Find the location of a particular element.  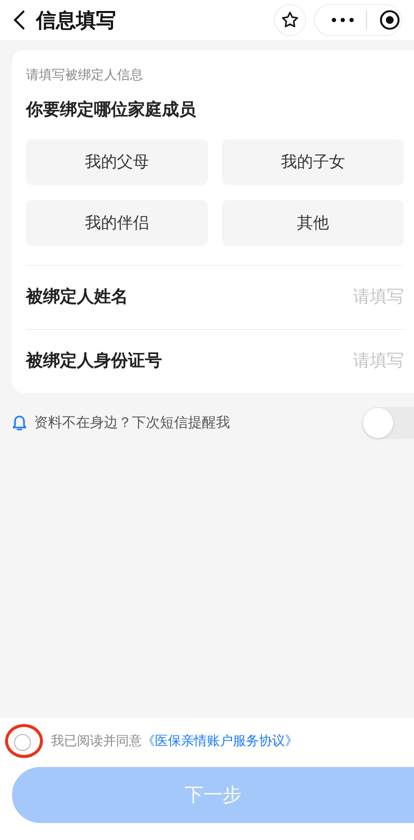

option-button: 我的父母 is located at coordinates (117, 162).